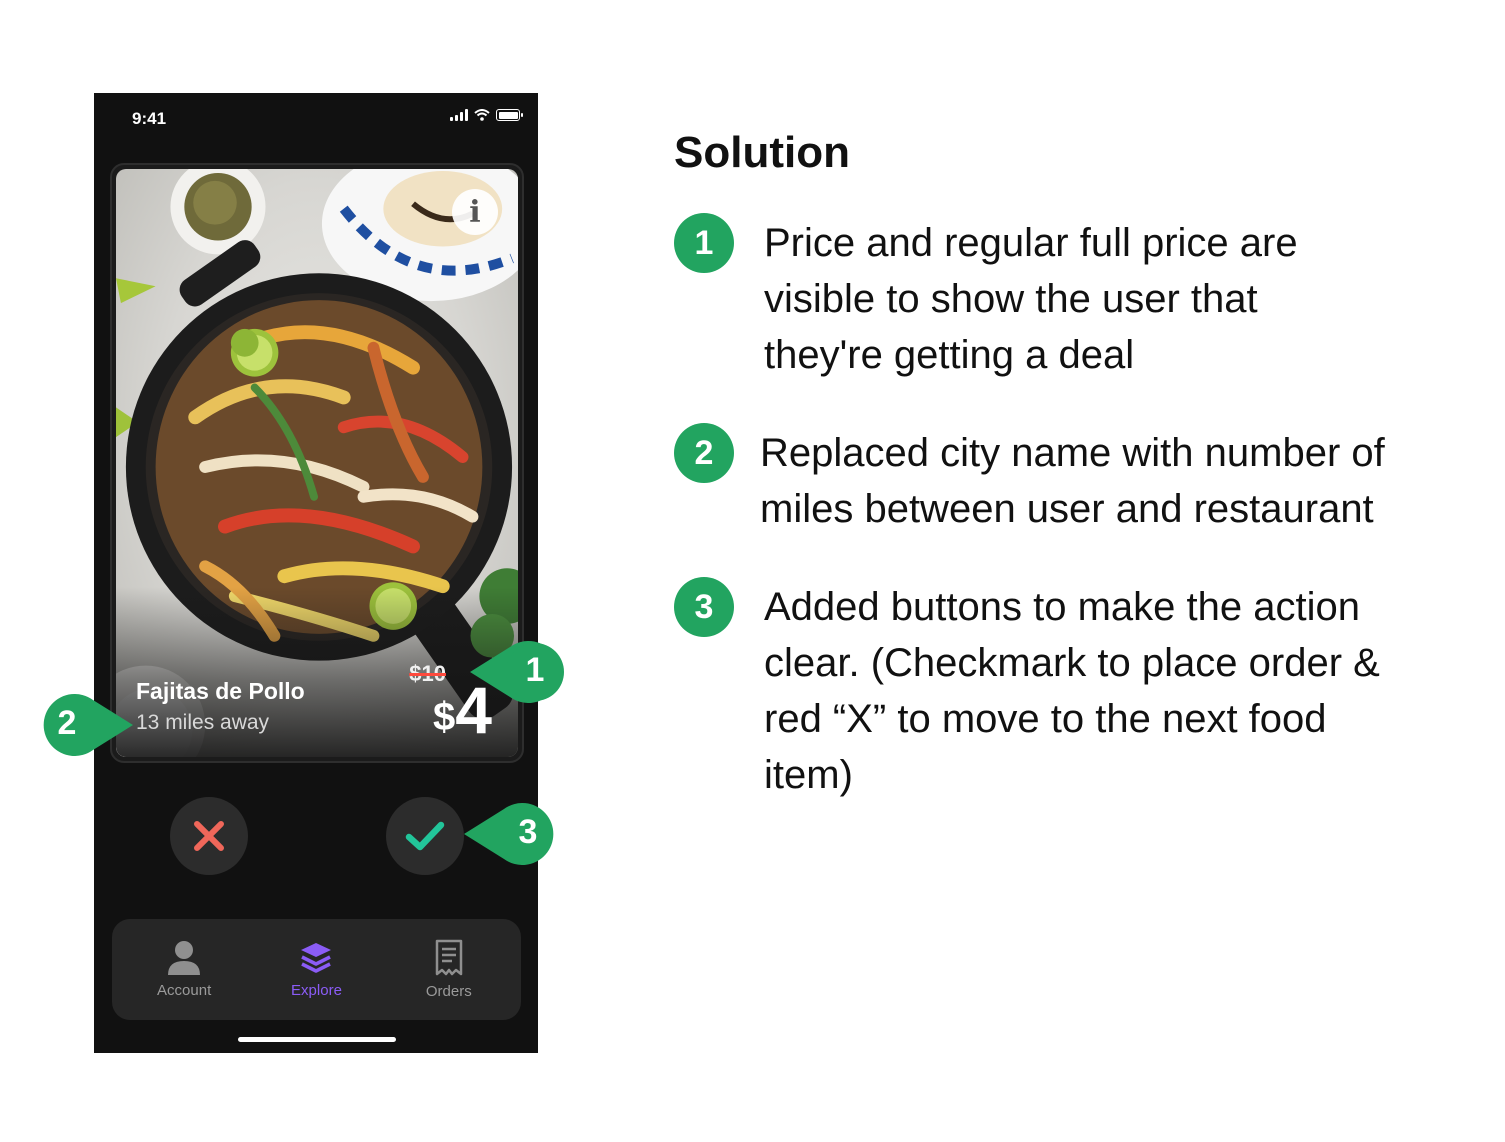 The image size is (1505, 1142). I want to click on info-button: i, so click(475, 212).